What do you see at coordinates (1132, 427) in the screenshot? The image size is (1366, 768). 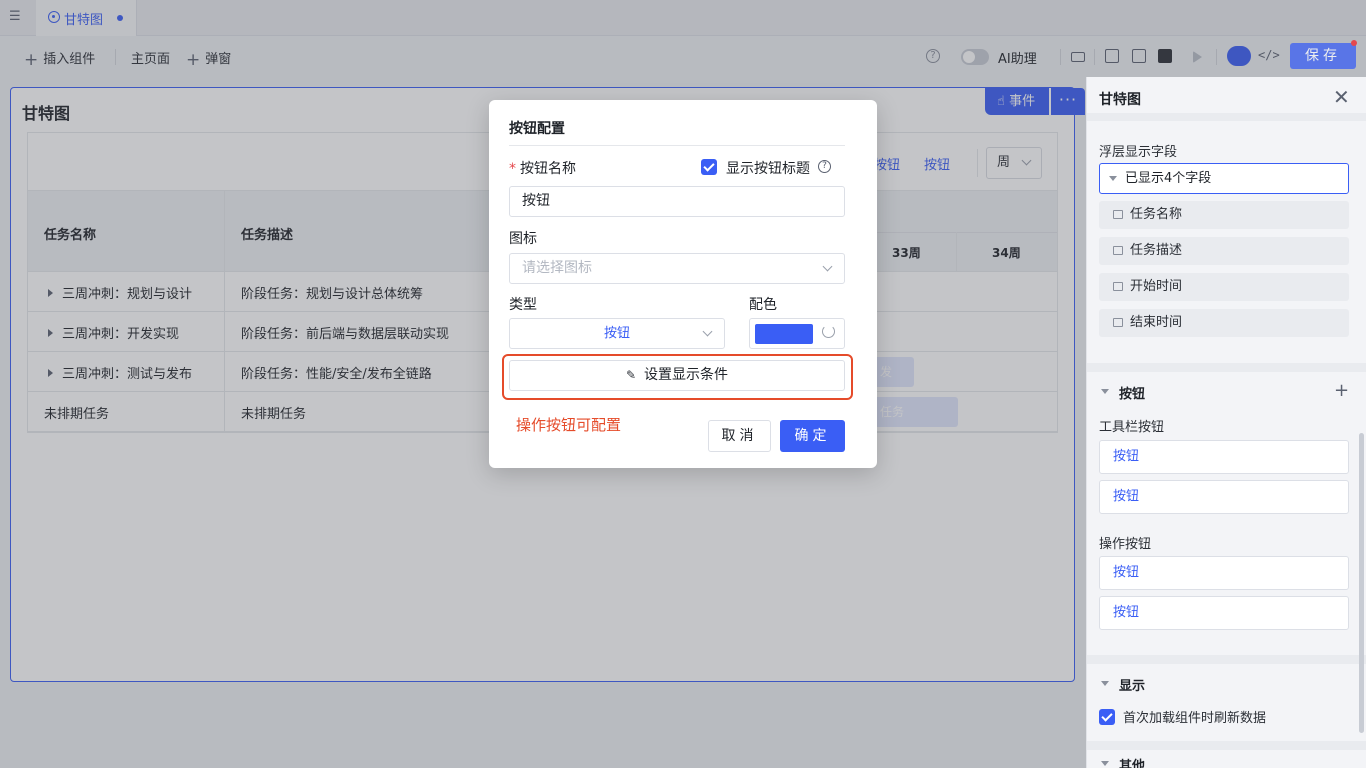 I see `toolbar-buttons-label: 工具栏按钮` at bounding box center [1132, 427].